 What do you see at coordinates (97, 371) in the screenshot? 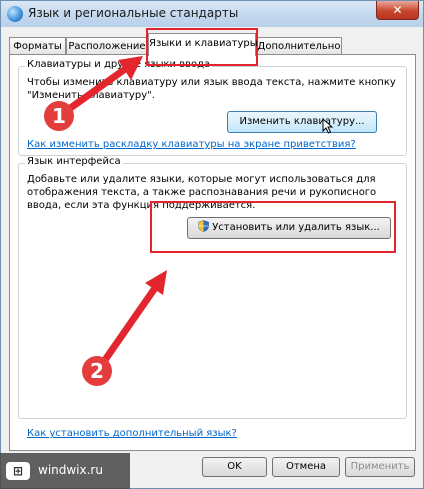
I see `step-2-badge: 2` at bounding box center [97, 371].